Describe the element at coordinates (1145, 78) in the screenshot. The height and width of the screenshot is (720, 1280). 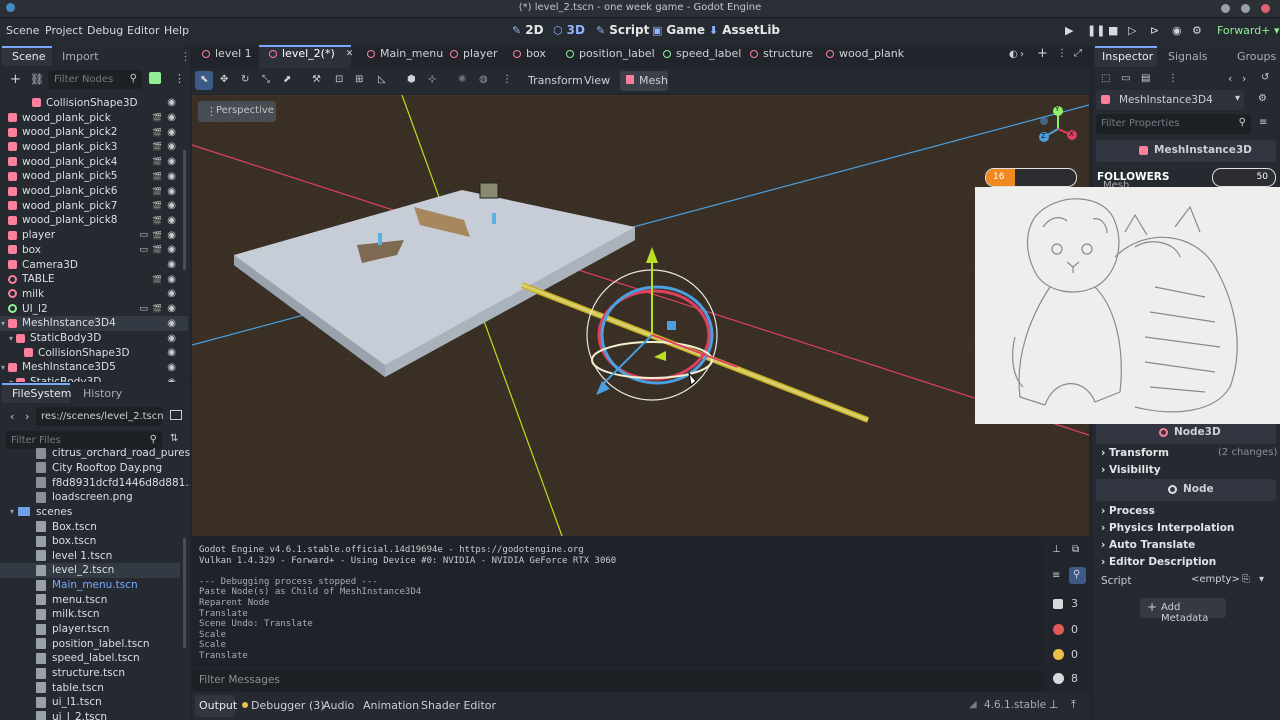
I see `save-resource-icon: ▤` at that location.